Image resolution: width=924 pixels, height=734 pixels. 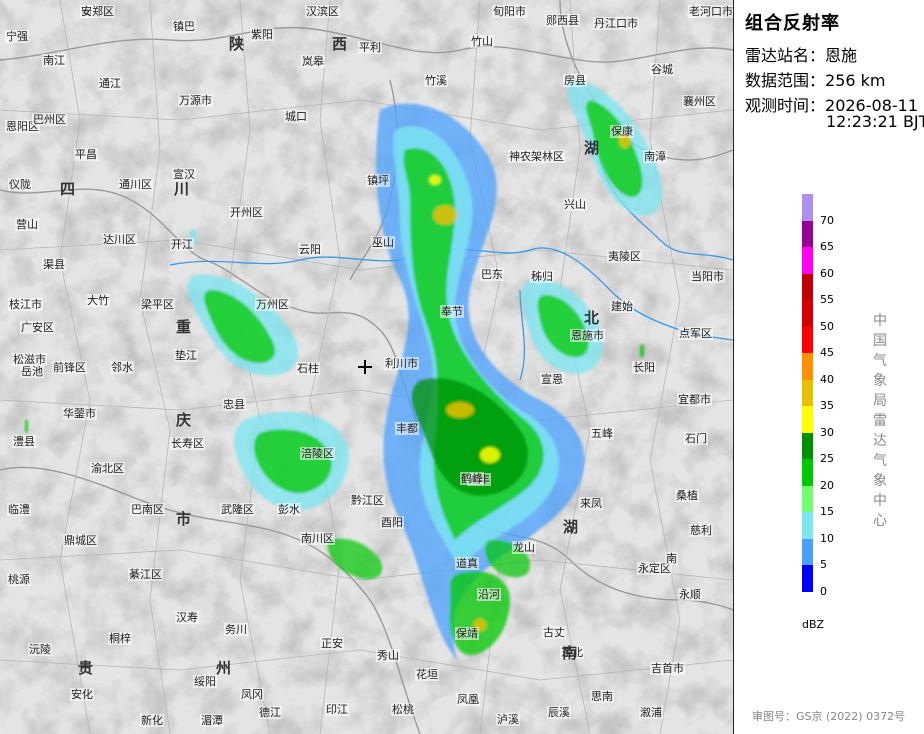 I want to click on place-label: 桑植, so click(x=687, y=495).